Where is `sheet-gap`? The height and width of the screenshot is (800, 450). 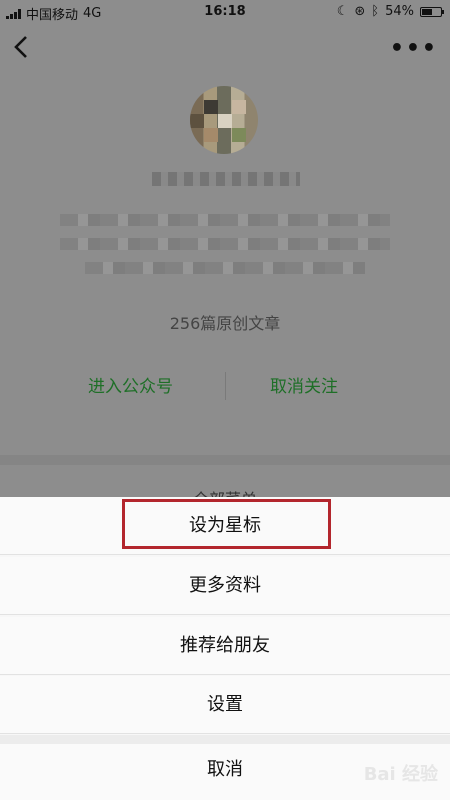
sheet-gap is located at coordinates (225, 739).